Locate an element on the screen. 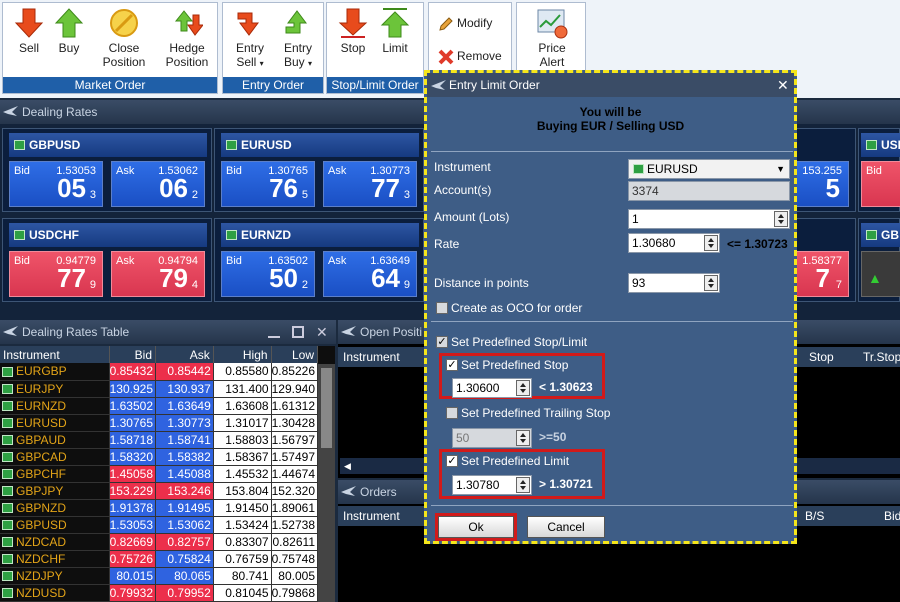 This screenshot has width=900, height=602. table-row: GBPCHF 1.45058 1.45088 1.45532 1.44674 is located at coordinates (159, 474).